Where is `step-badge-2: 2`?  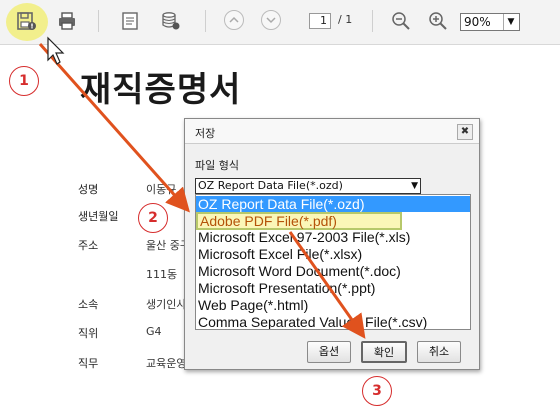
step-badge-2: 2 is located at coordinates (153, 218).